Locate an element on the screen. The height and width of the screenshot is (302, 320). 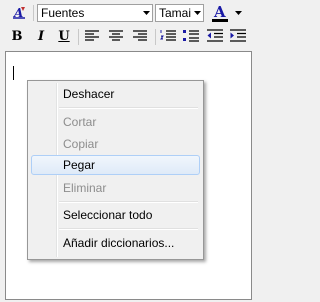
text-color-icon: A is located at coordinates (220, 12).